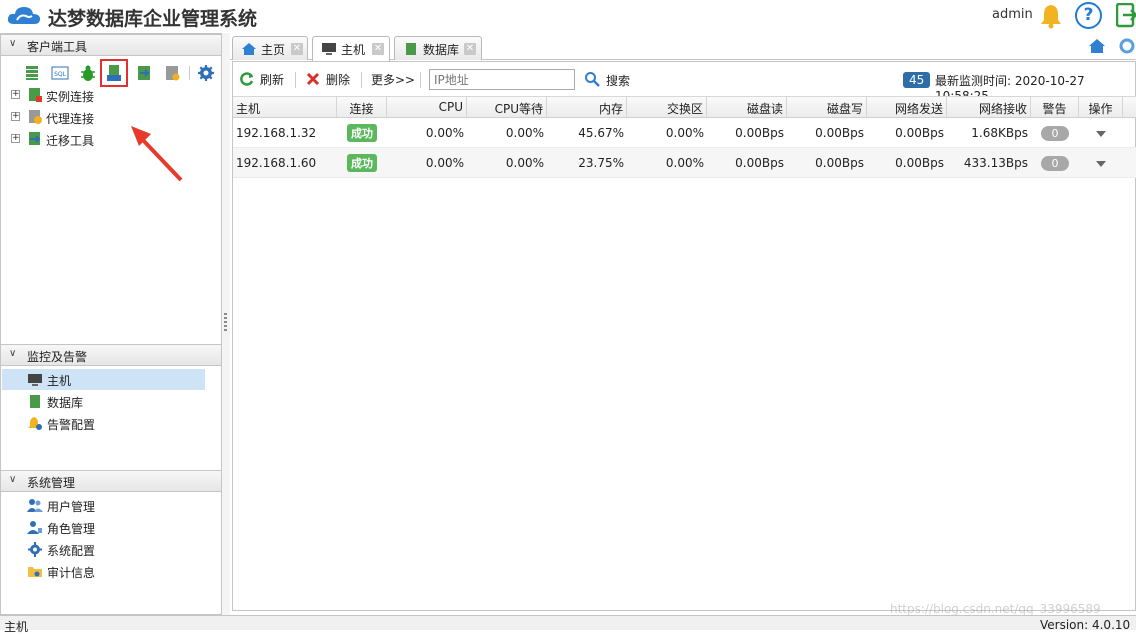  What do you see at coordinates (444, 133) in the screenshot?
I see `cell-cpu: 0.00%` at bounding box center [444, 133].